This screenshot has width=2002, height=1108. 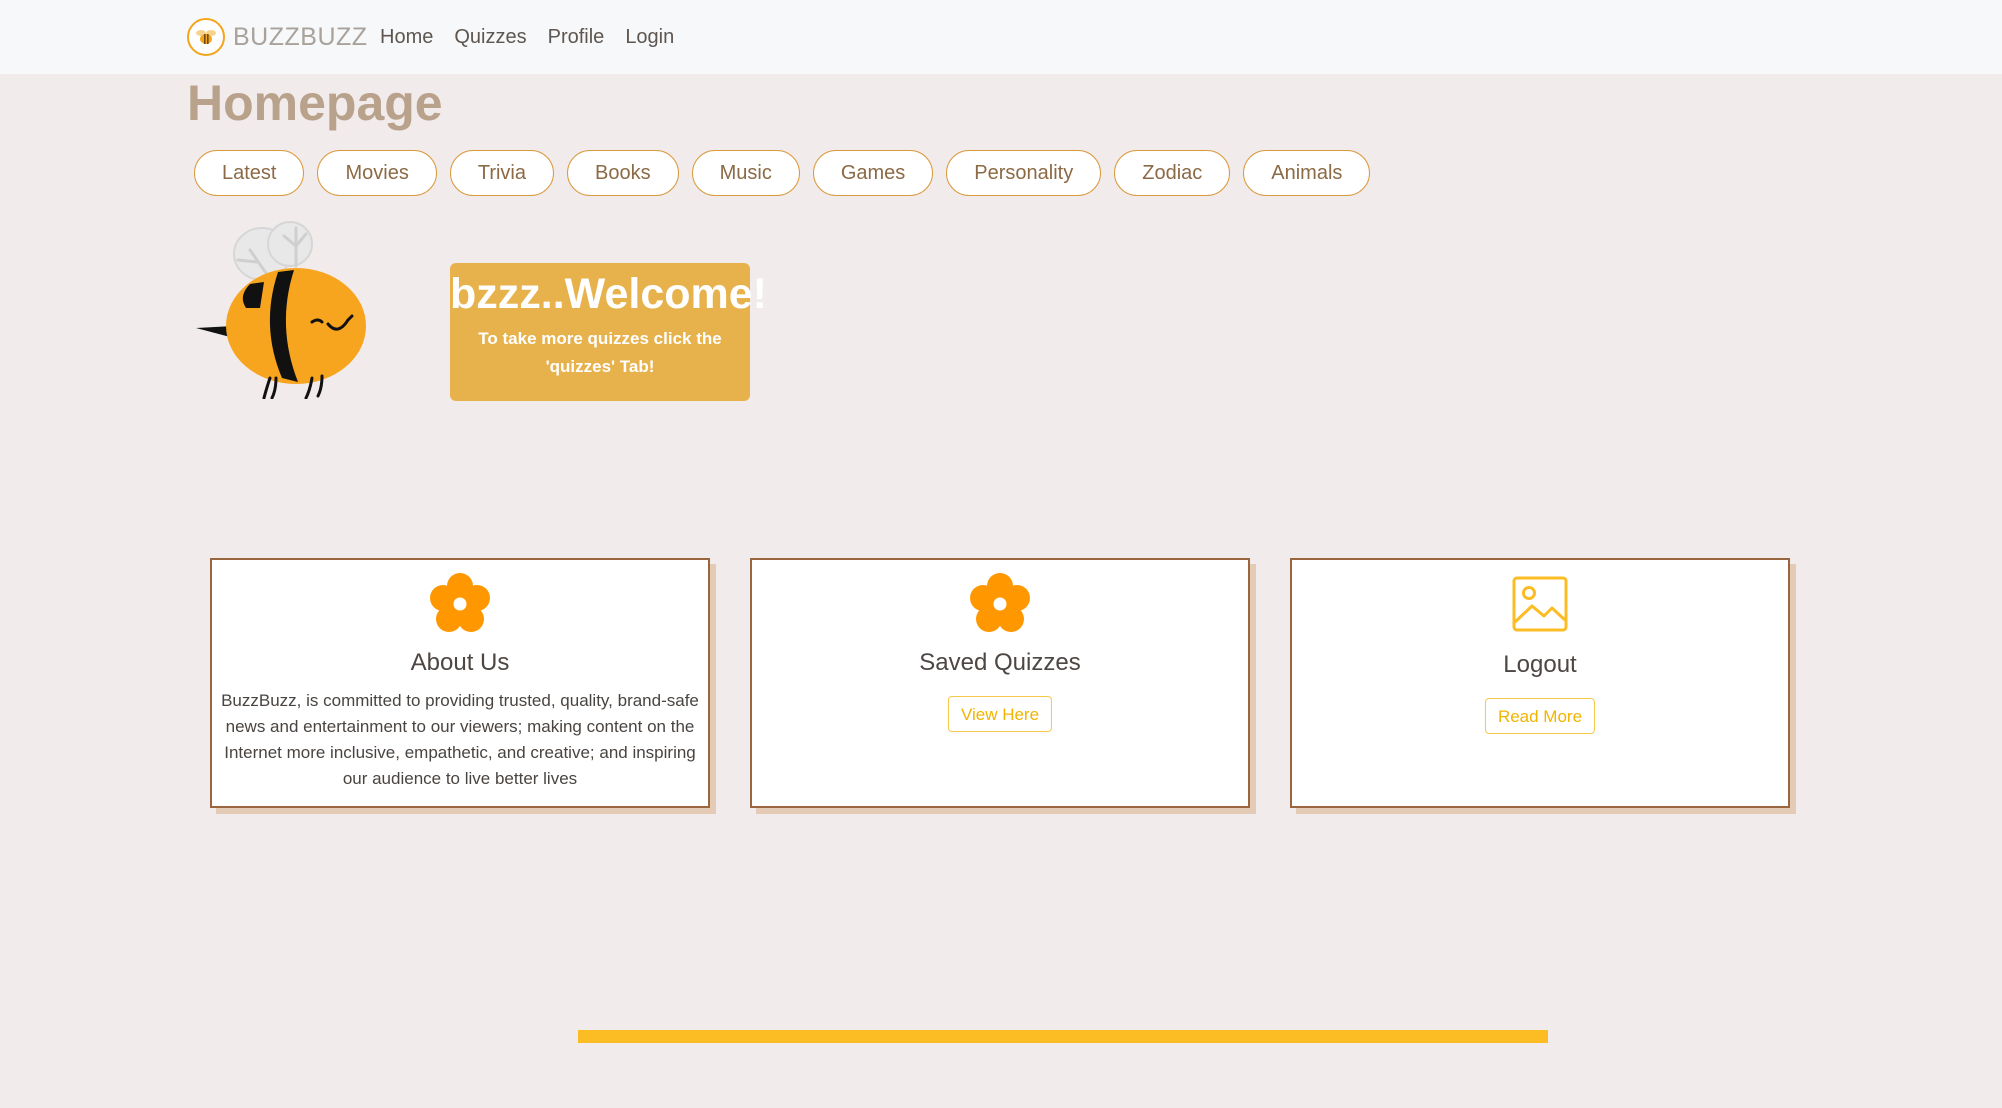 I want to click on page-title: Homepage, so click(x=315, y=103).